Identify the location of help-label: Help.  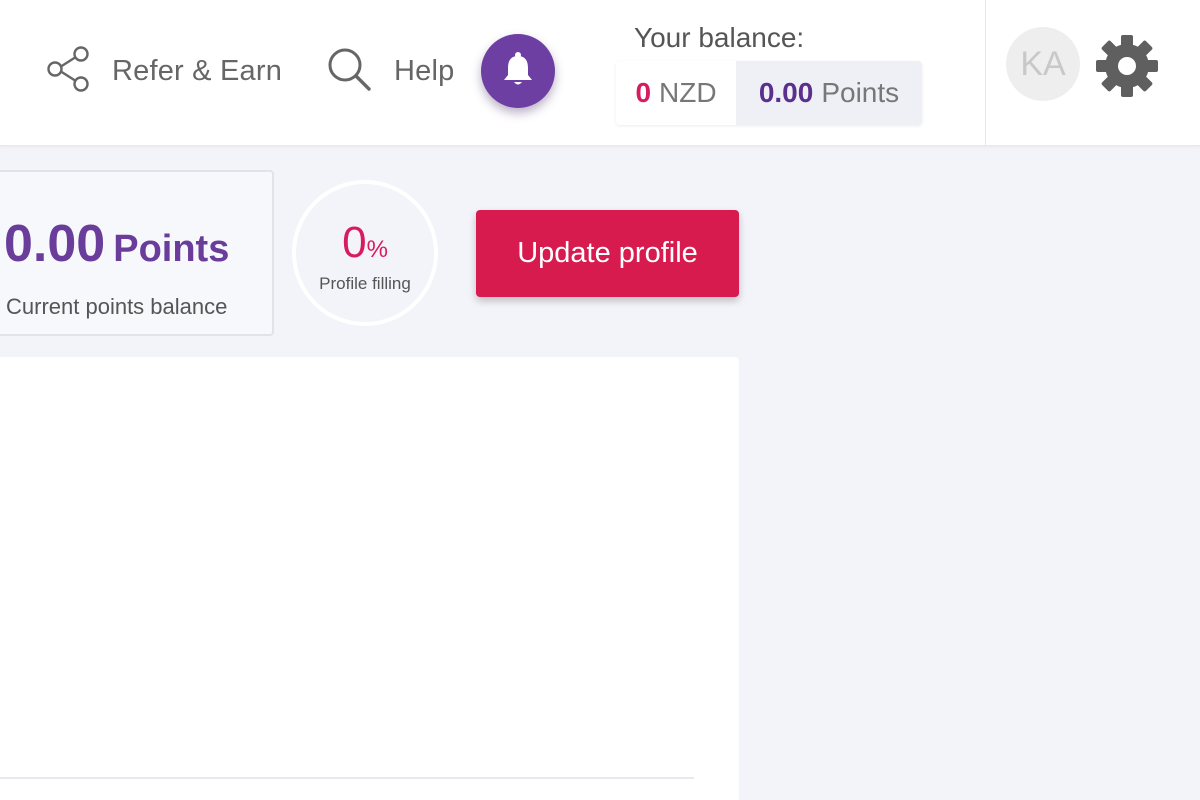
(424, 70).